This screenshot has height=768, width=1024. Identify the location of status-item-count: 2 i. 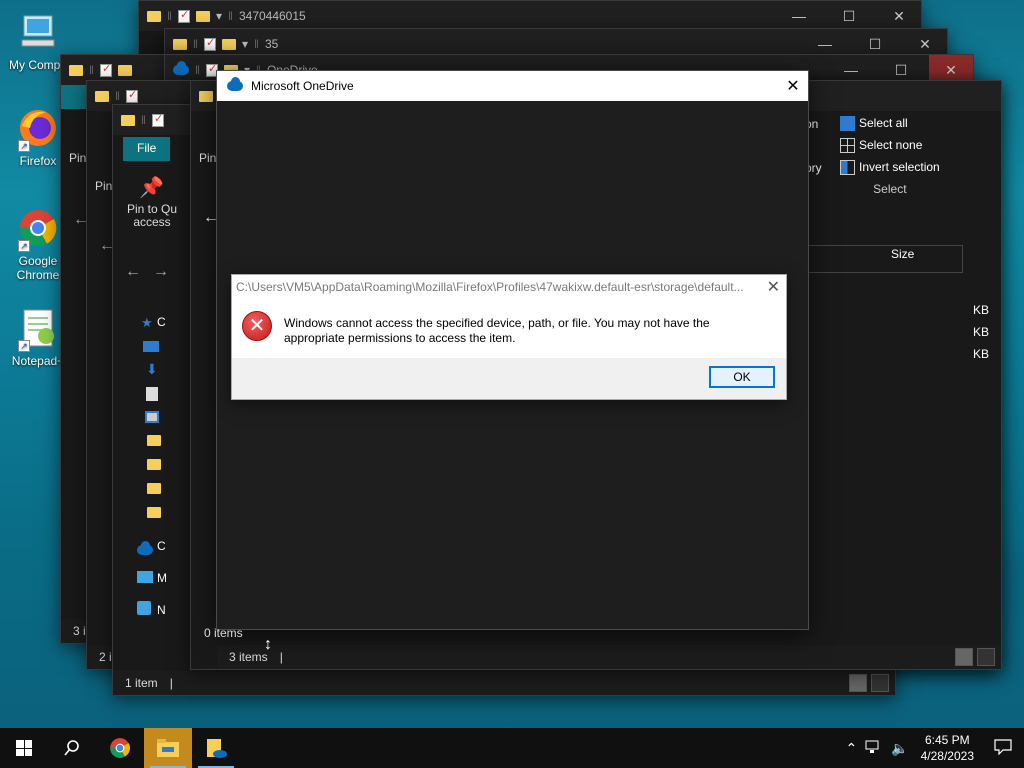
(105, 657).